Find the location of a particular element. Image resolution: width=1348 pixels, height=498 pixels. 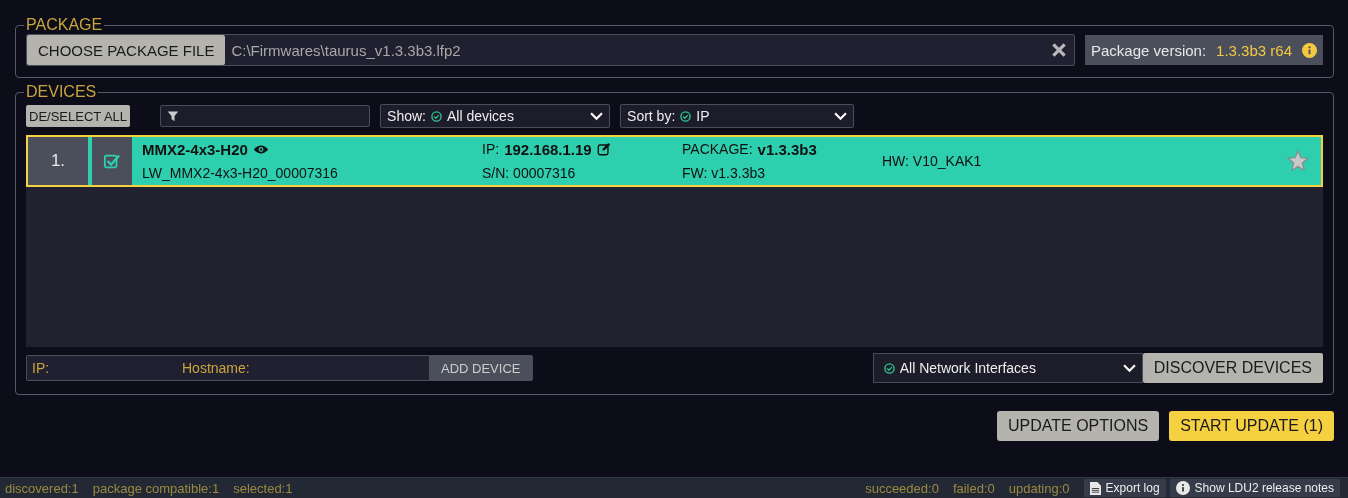

select-all-button: DE/SELECT ALL is located at coordinates (78, 116).